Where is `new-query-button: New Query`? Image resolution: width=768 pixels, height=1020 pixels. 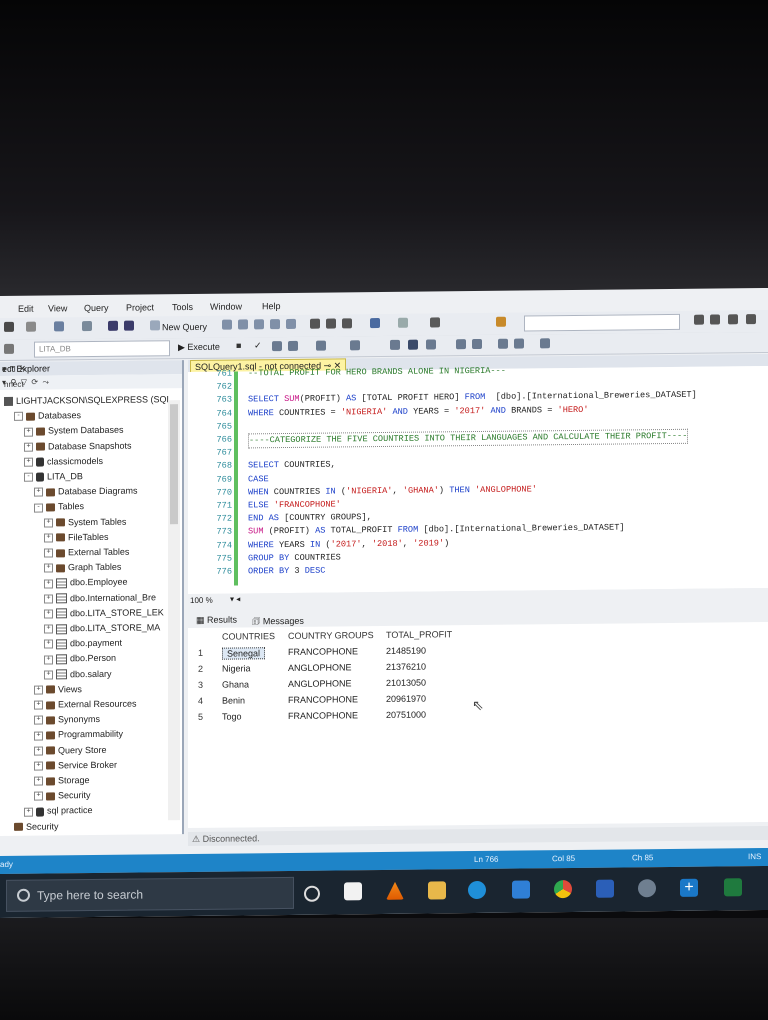 new-query-button: New Query is located at coordinates (184, 327).